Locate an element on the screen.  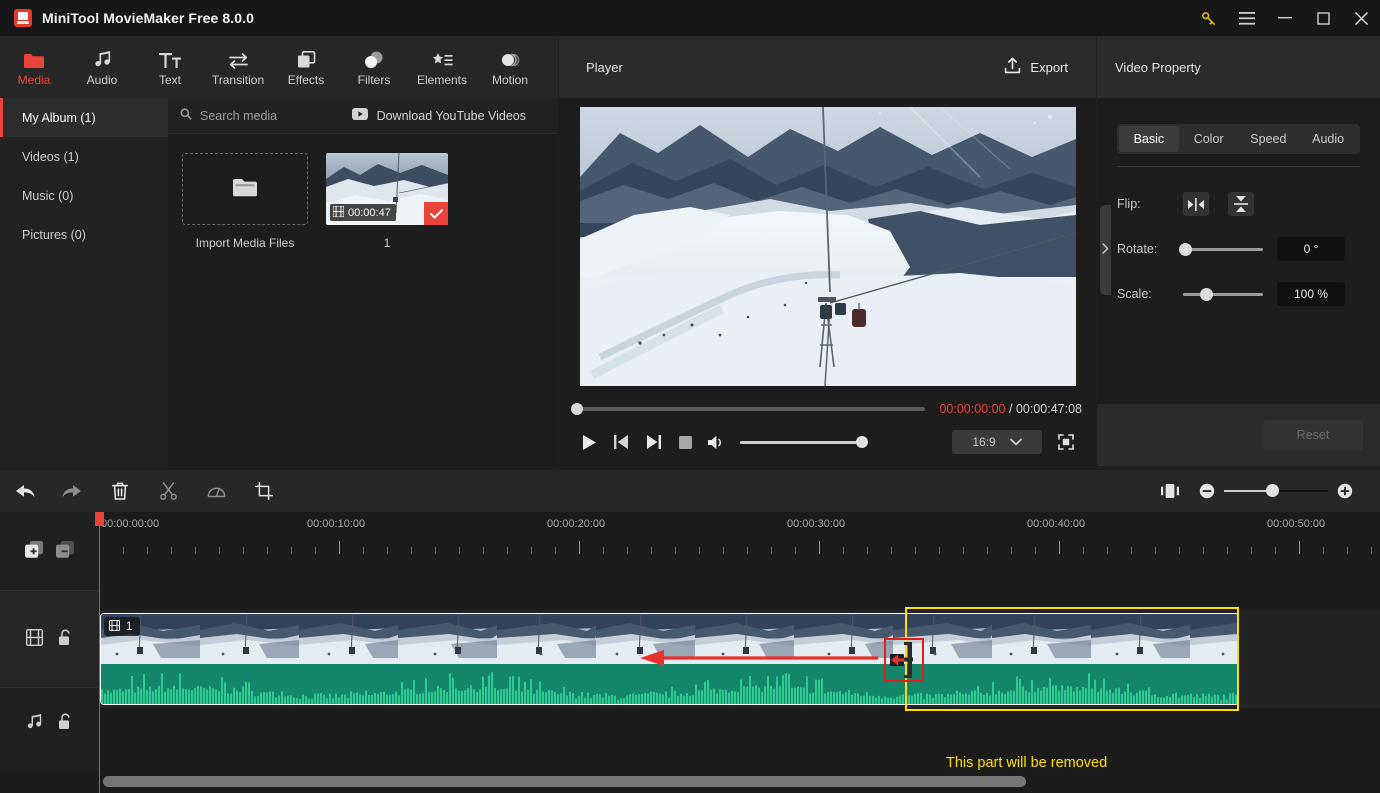
video-preview is located at coordinates (827, 246).